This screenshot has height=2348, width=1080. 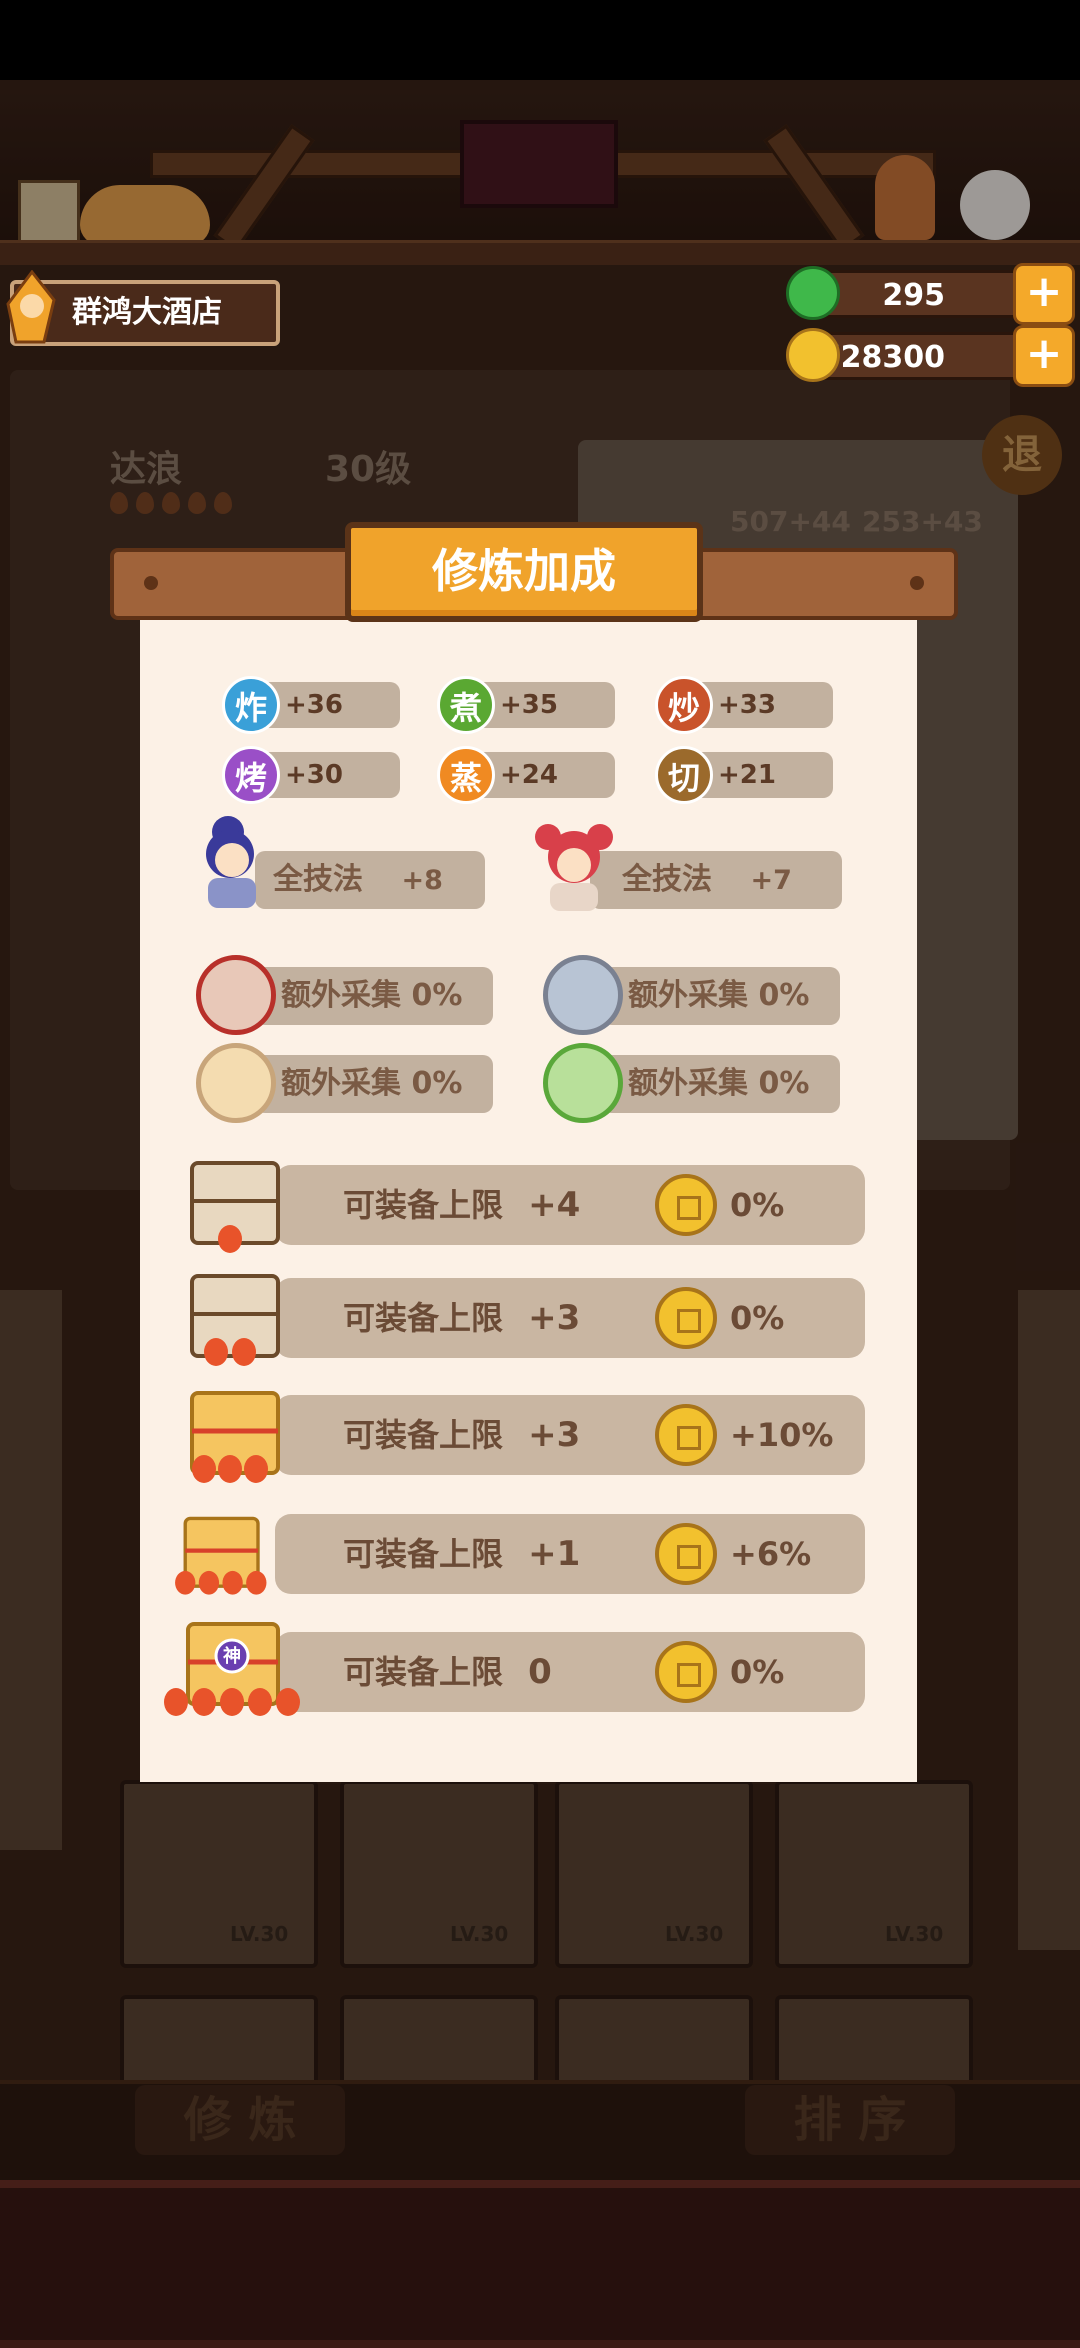 I want to click on equip-row-4: 可装备上限 +1 +6%, so click(x=570, y=1554).